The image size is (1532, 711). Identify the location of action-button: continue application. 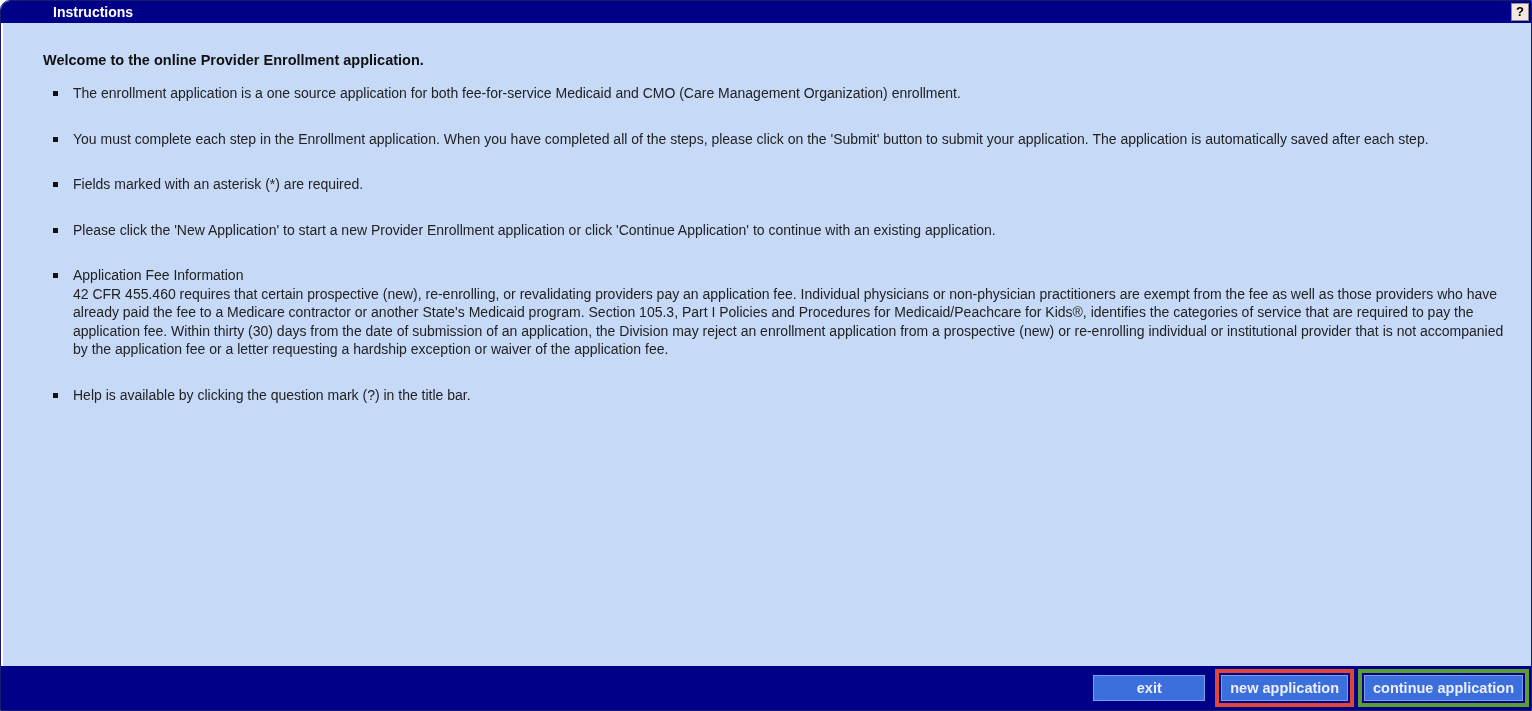
(1443, 688).